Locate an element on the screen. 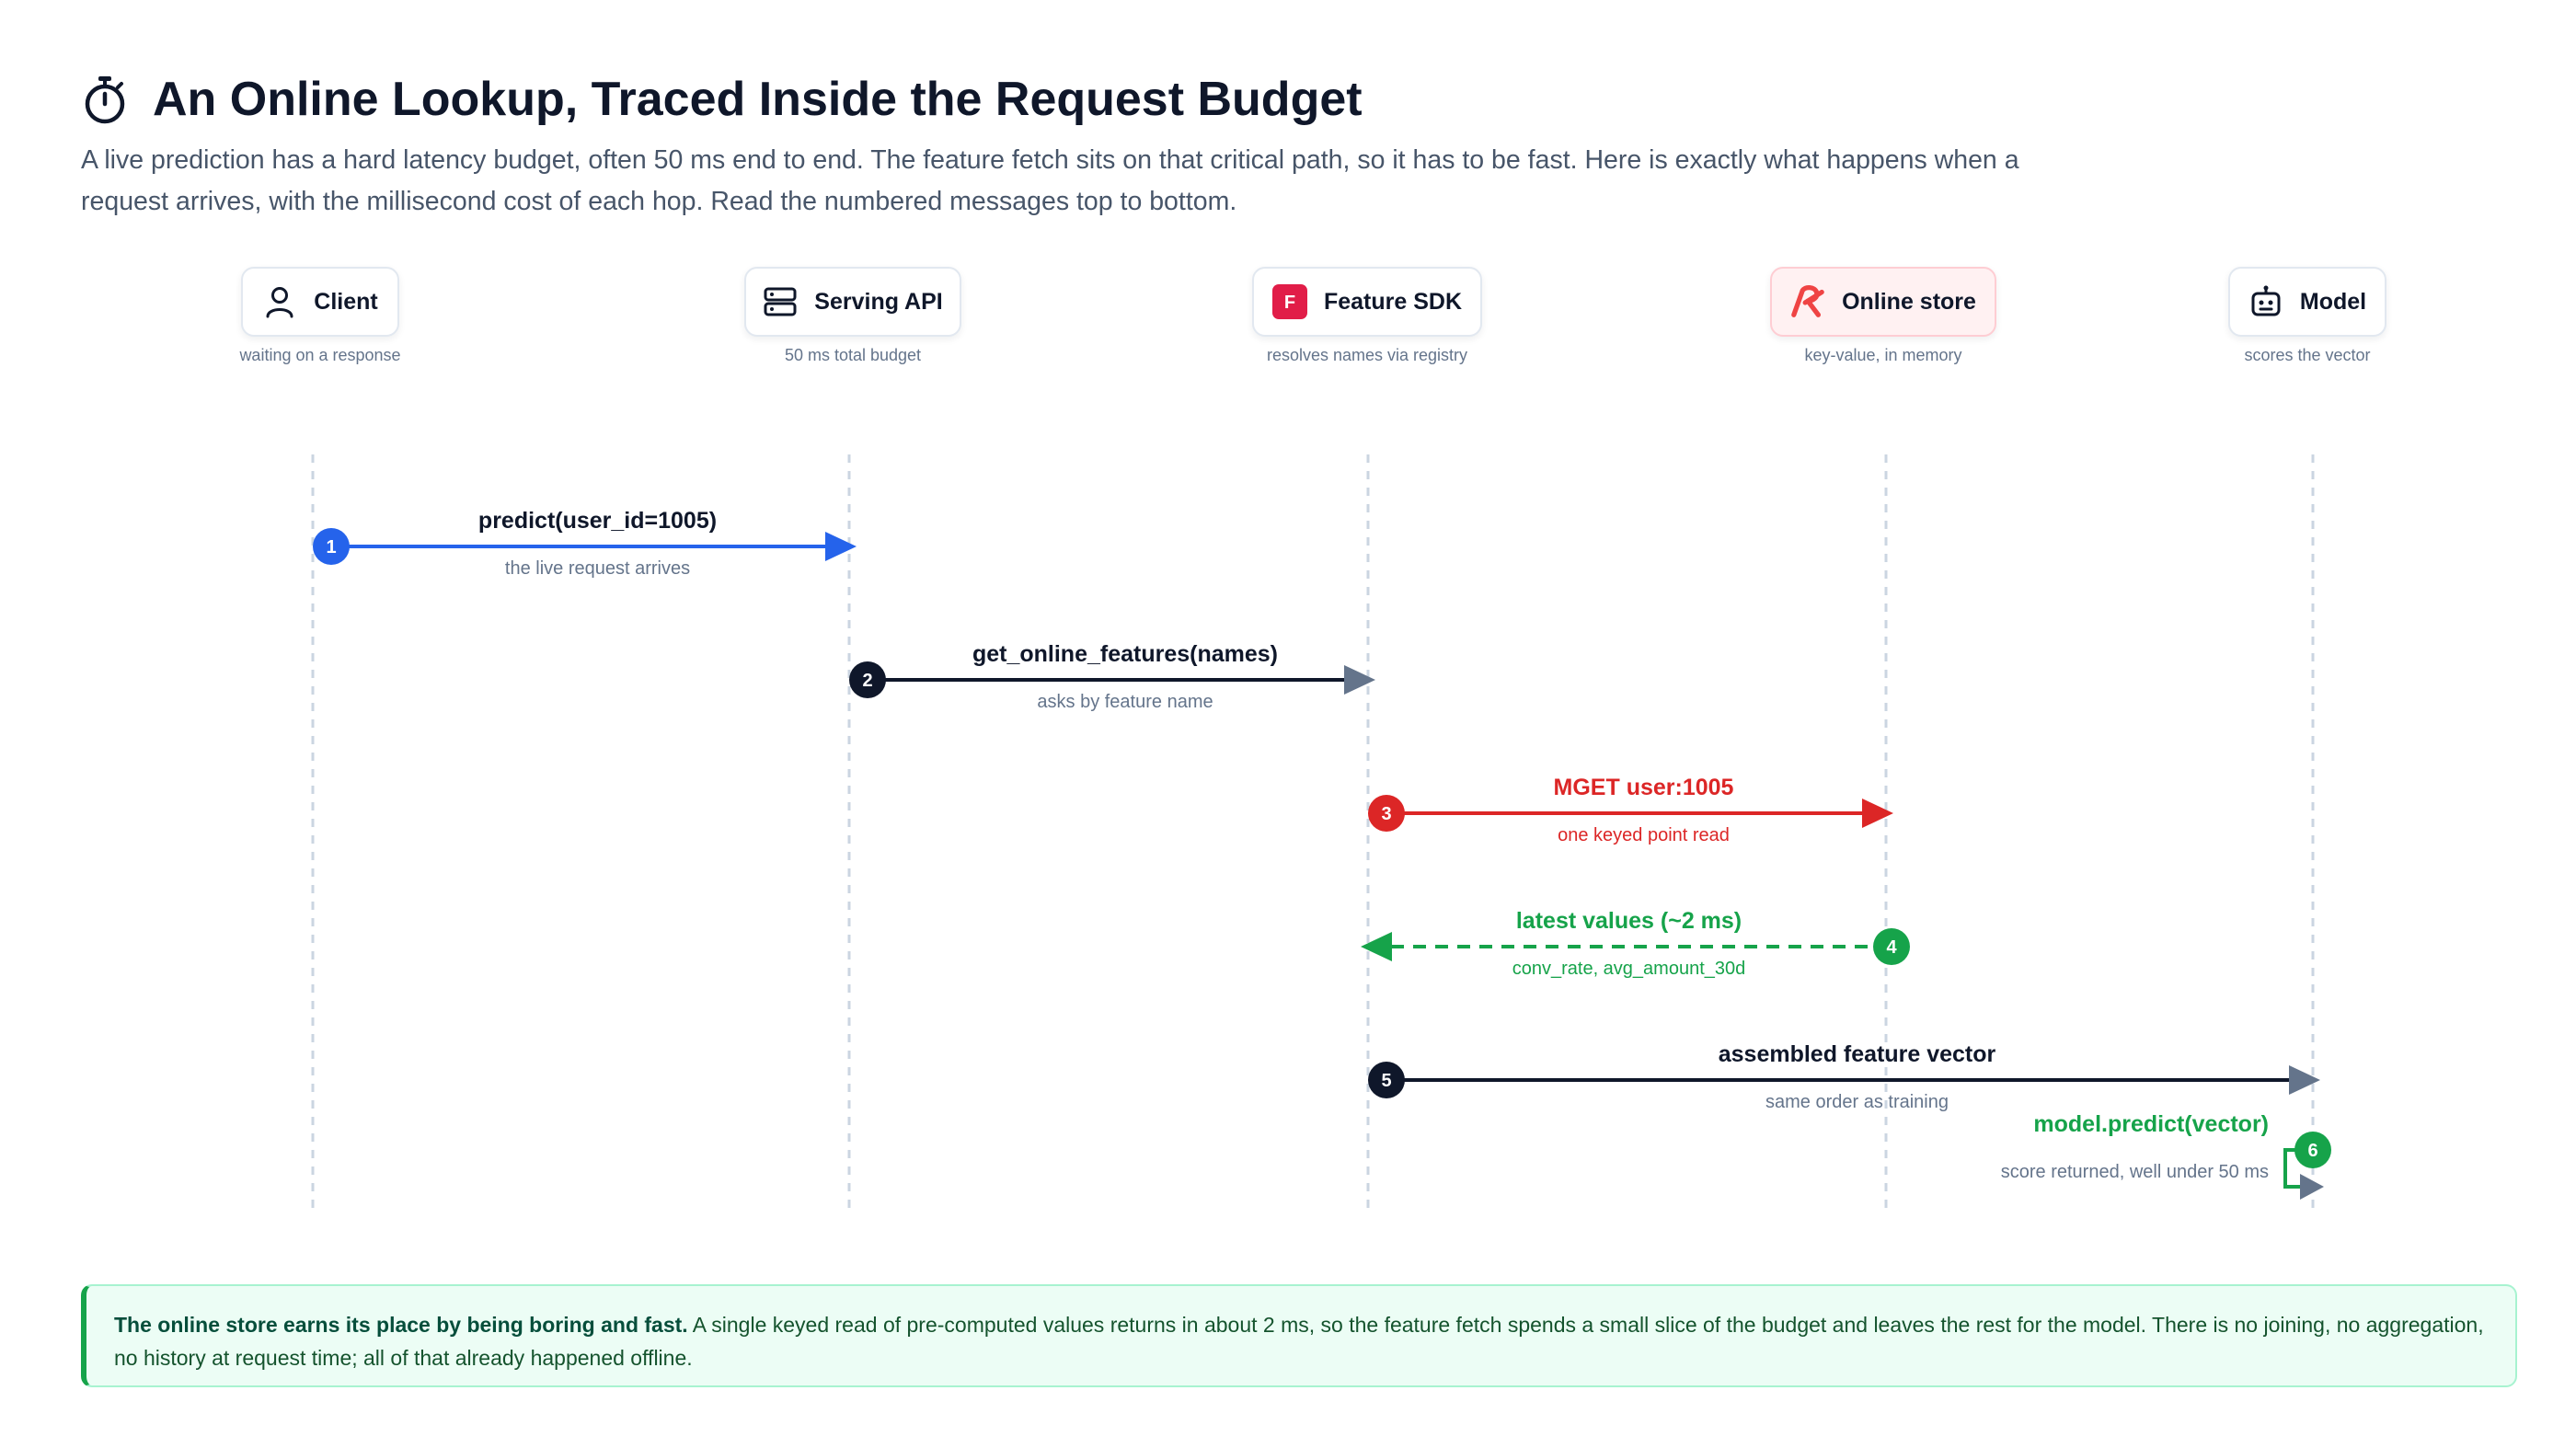 The width and height of the screenshot is (2576, 1448). message-sublabel: conv_rate, avg_amount_30d is located at coordinates (1629, 969).